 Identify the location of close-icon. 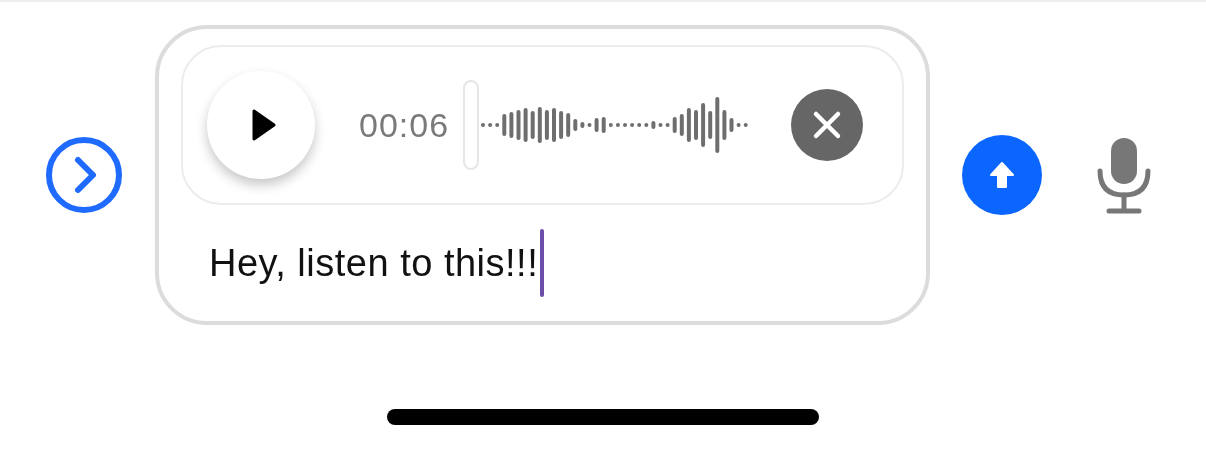
(827, 125).